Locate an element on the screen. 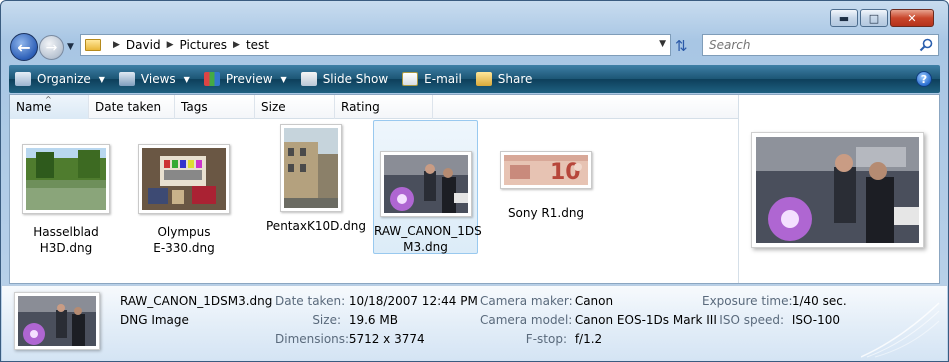 The height and width of the screenshot is (362, 949). file-name-line2: H3D.dng is located at coordinates (66, 248).